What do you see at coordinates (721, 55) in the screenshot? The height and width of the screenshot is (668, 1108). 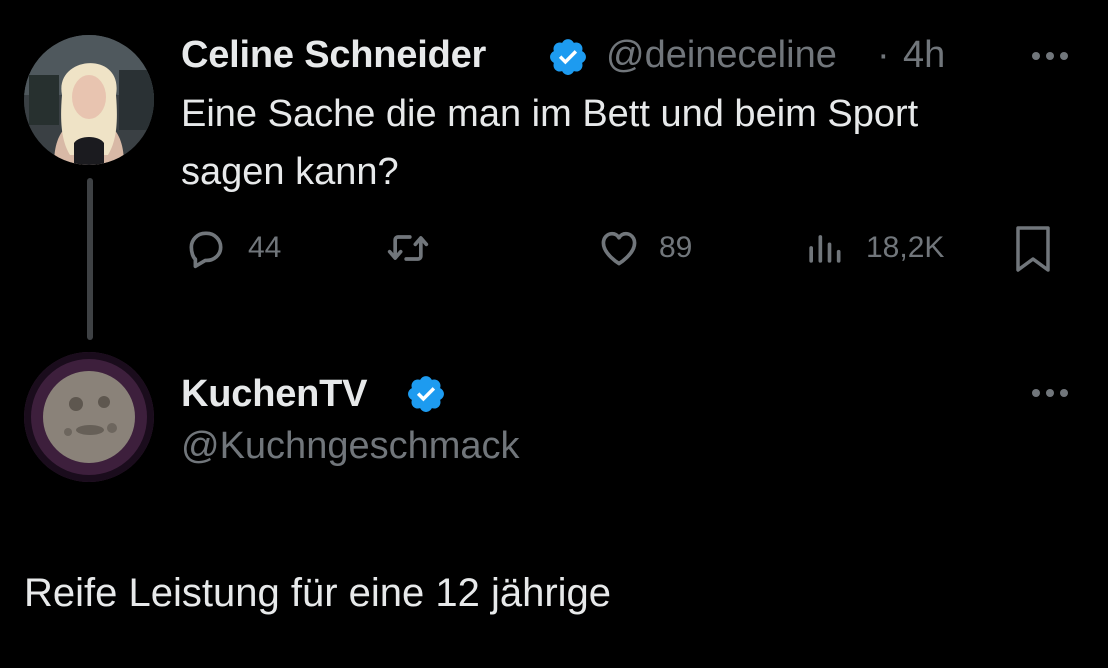 I see `author-handle: @deineceline` at bounding box center [721, 55].